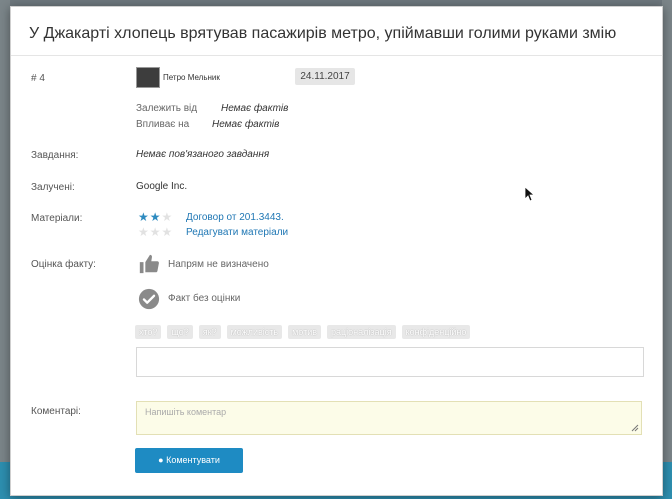 The height and width of the screenshot is (499, 672). What do you see at coordinates (336, 55) in the screenshot?
I see `modal-header-divider` at bounding box center [336, 55].